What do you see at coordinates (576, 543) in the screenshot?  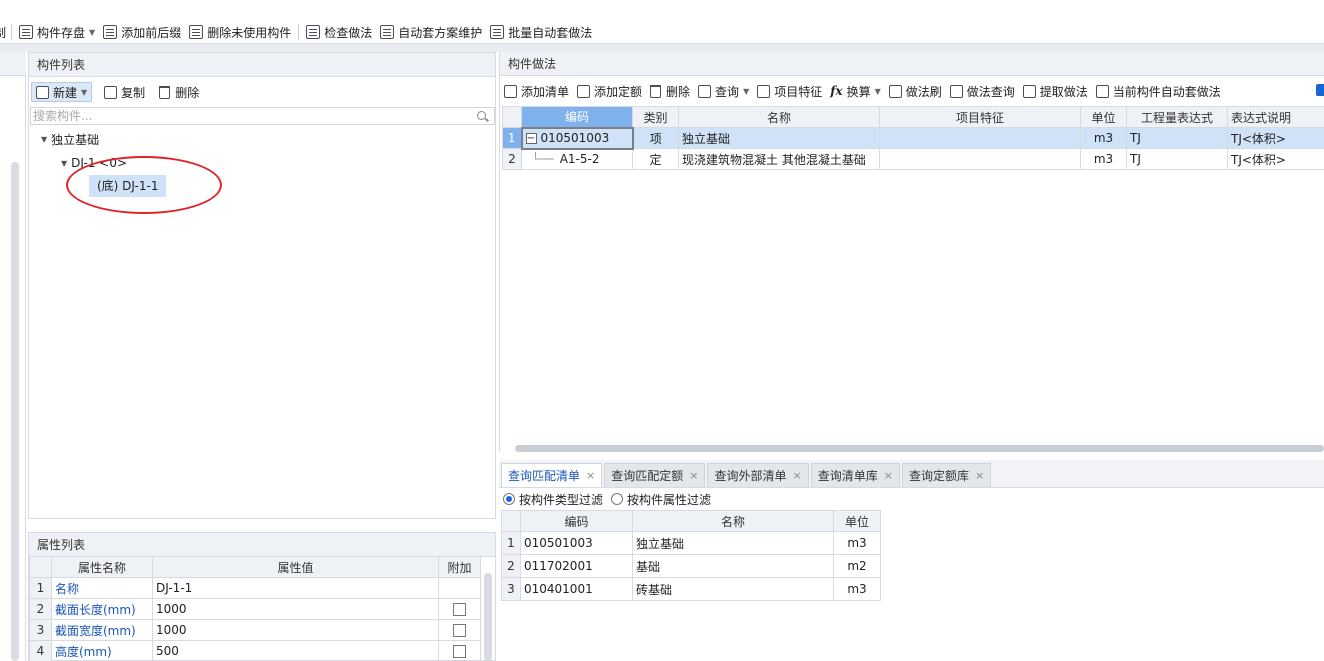 I see `match-code: 010501003` at bounding box center [576, 543].